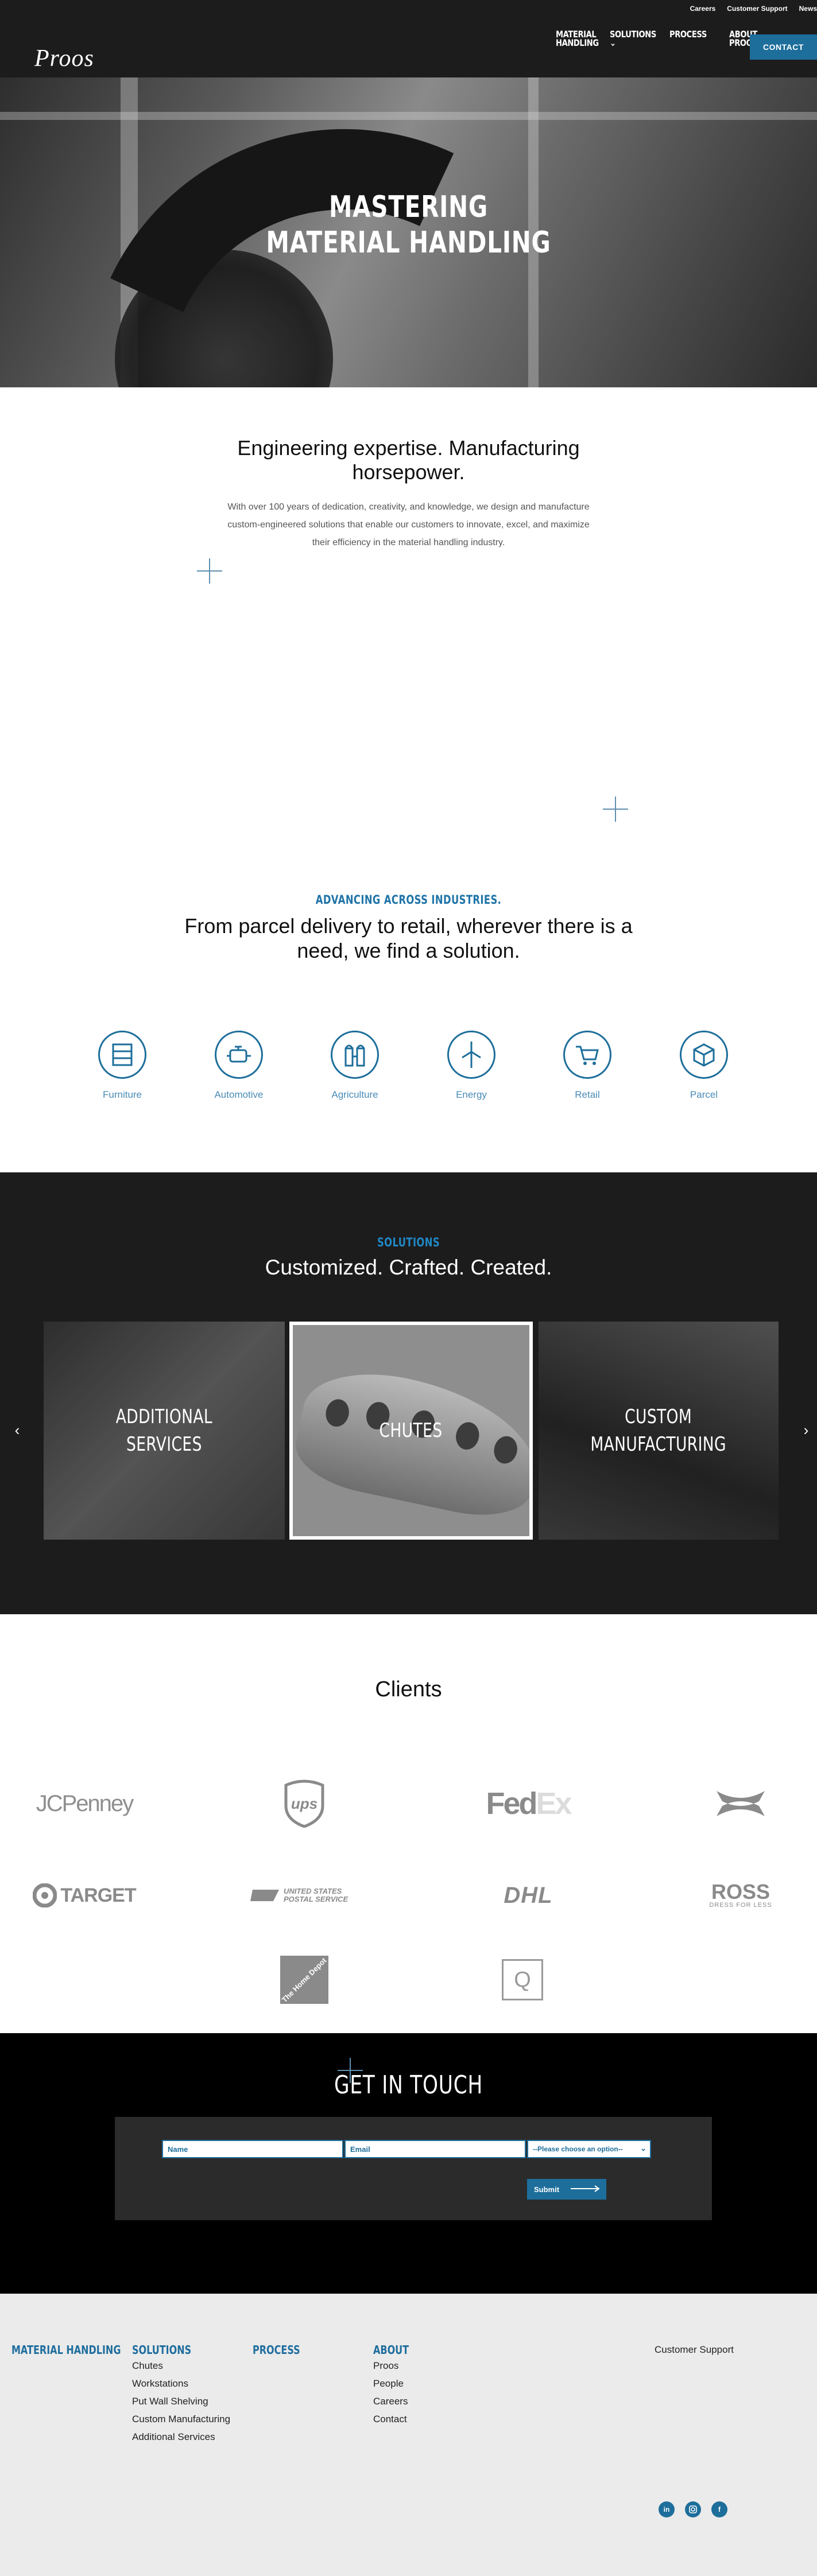 Image resolution: width=817 pixels, height=2576 pixels. I want to click on nav-solutions-label: SOLUTIONS, so click(633, 34).